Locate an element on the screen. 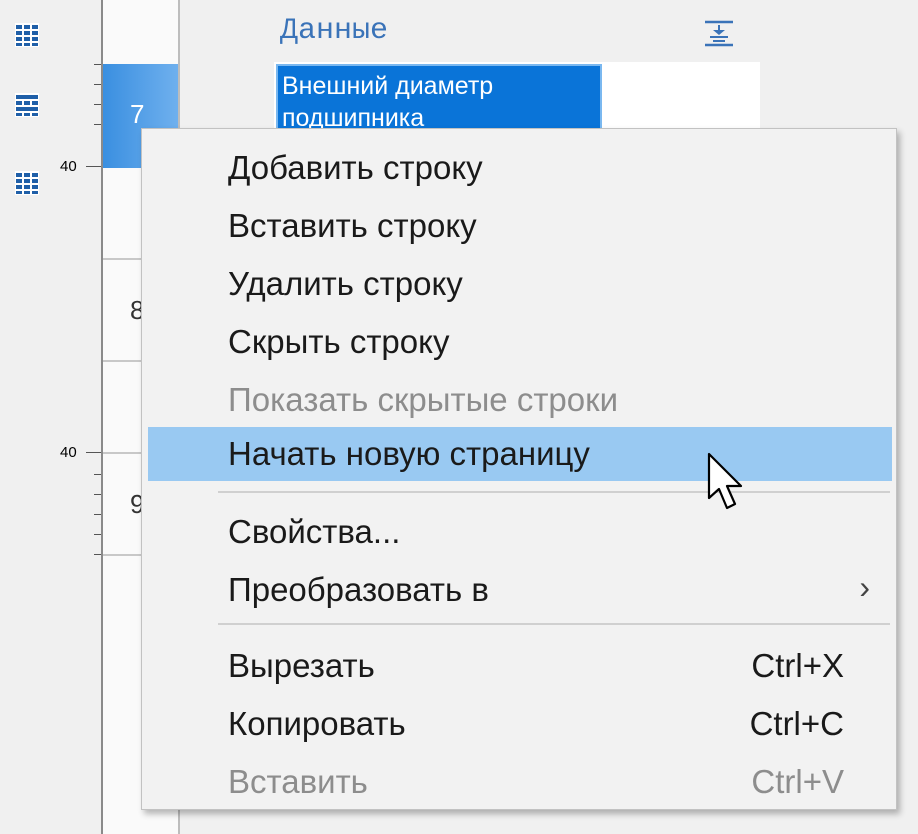 Image resolution: width=918 pixels, height=834 pixels. menu-item-paste: Вставить Ctrl+V is located at coordinates (519, 782).